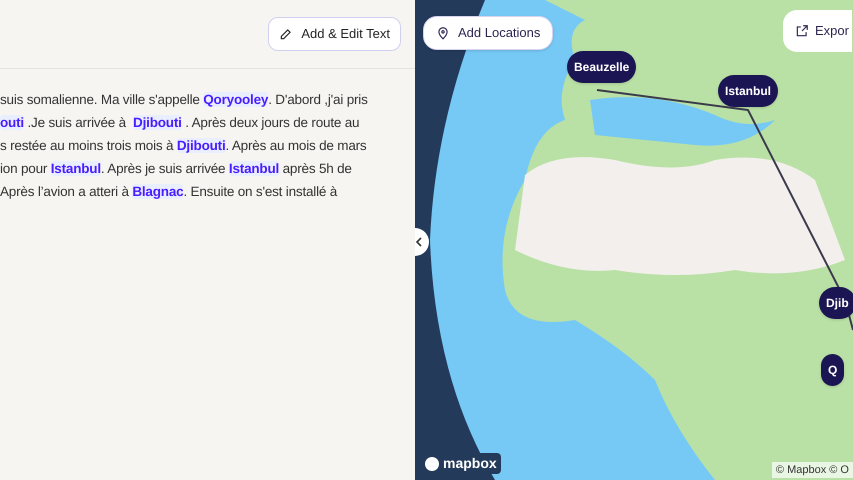 This screenshot has height=480, width=853. What do you see at coordinates (601, 67) in the screenshot?
I see `location-marker: Beauzelle` at bounding box center [601, 67].